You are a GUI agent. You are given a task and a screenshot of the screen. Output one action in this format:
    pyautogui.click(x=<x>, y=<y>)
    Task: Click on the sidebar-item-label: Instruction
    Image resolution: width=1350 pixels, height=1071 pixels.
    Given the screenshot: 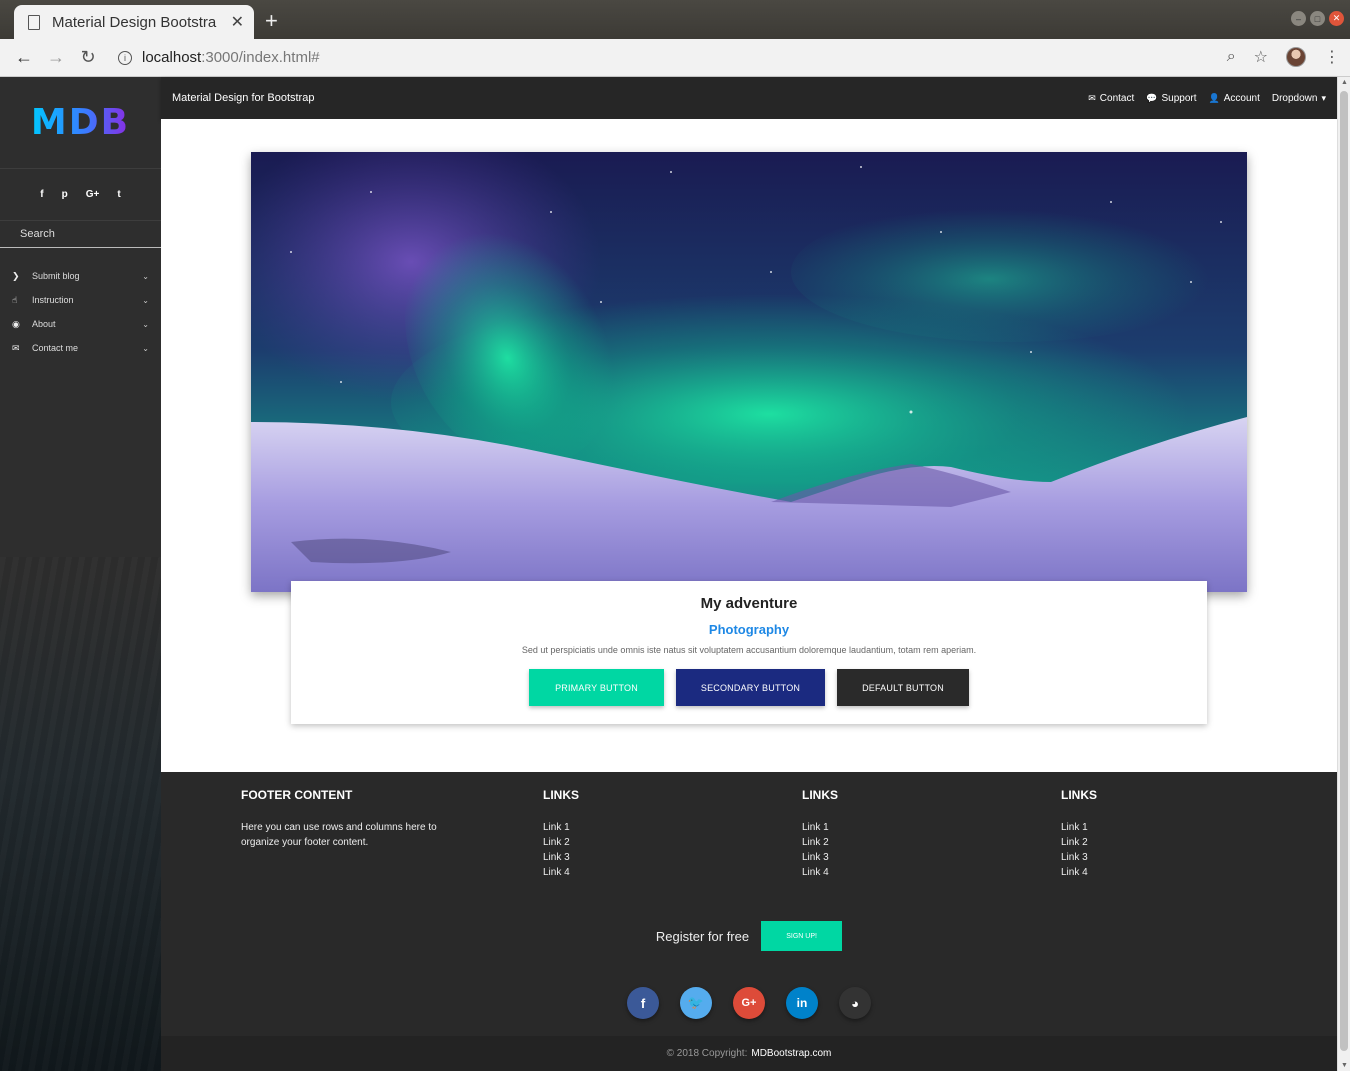 What is the action you would take?
    pyautogui.click(x=53, y=300)
    